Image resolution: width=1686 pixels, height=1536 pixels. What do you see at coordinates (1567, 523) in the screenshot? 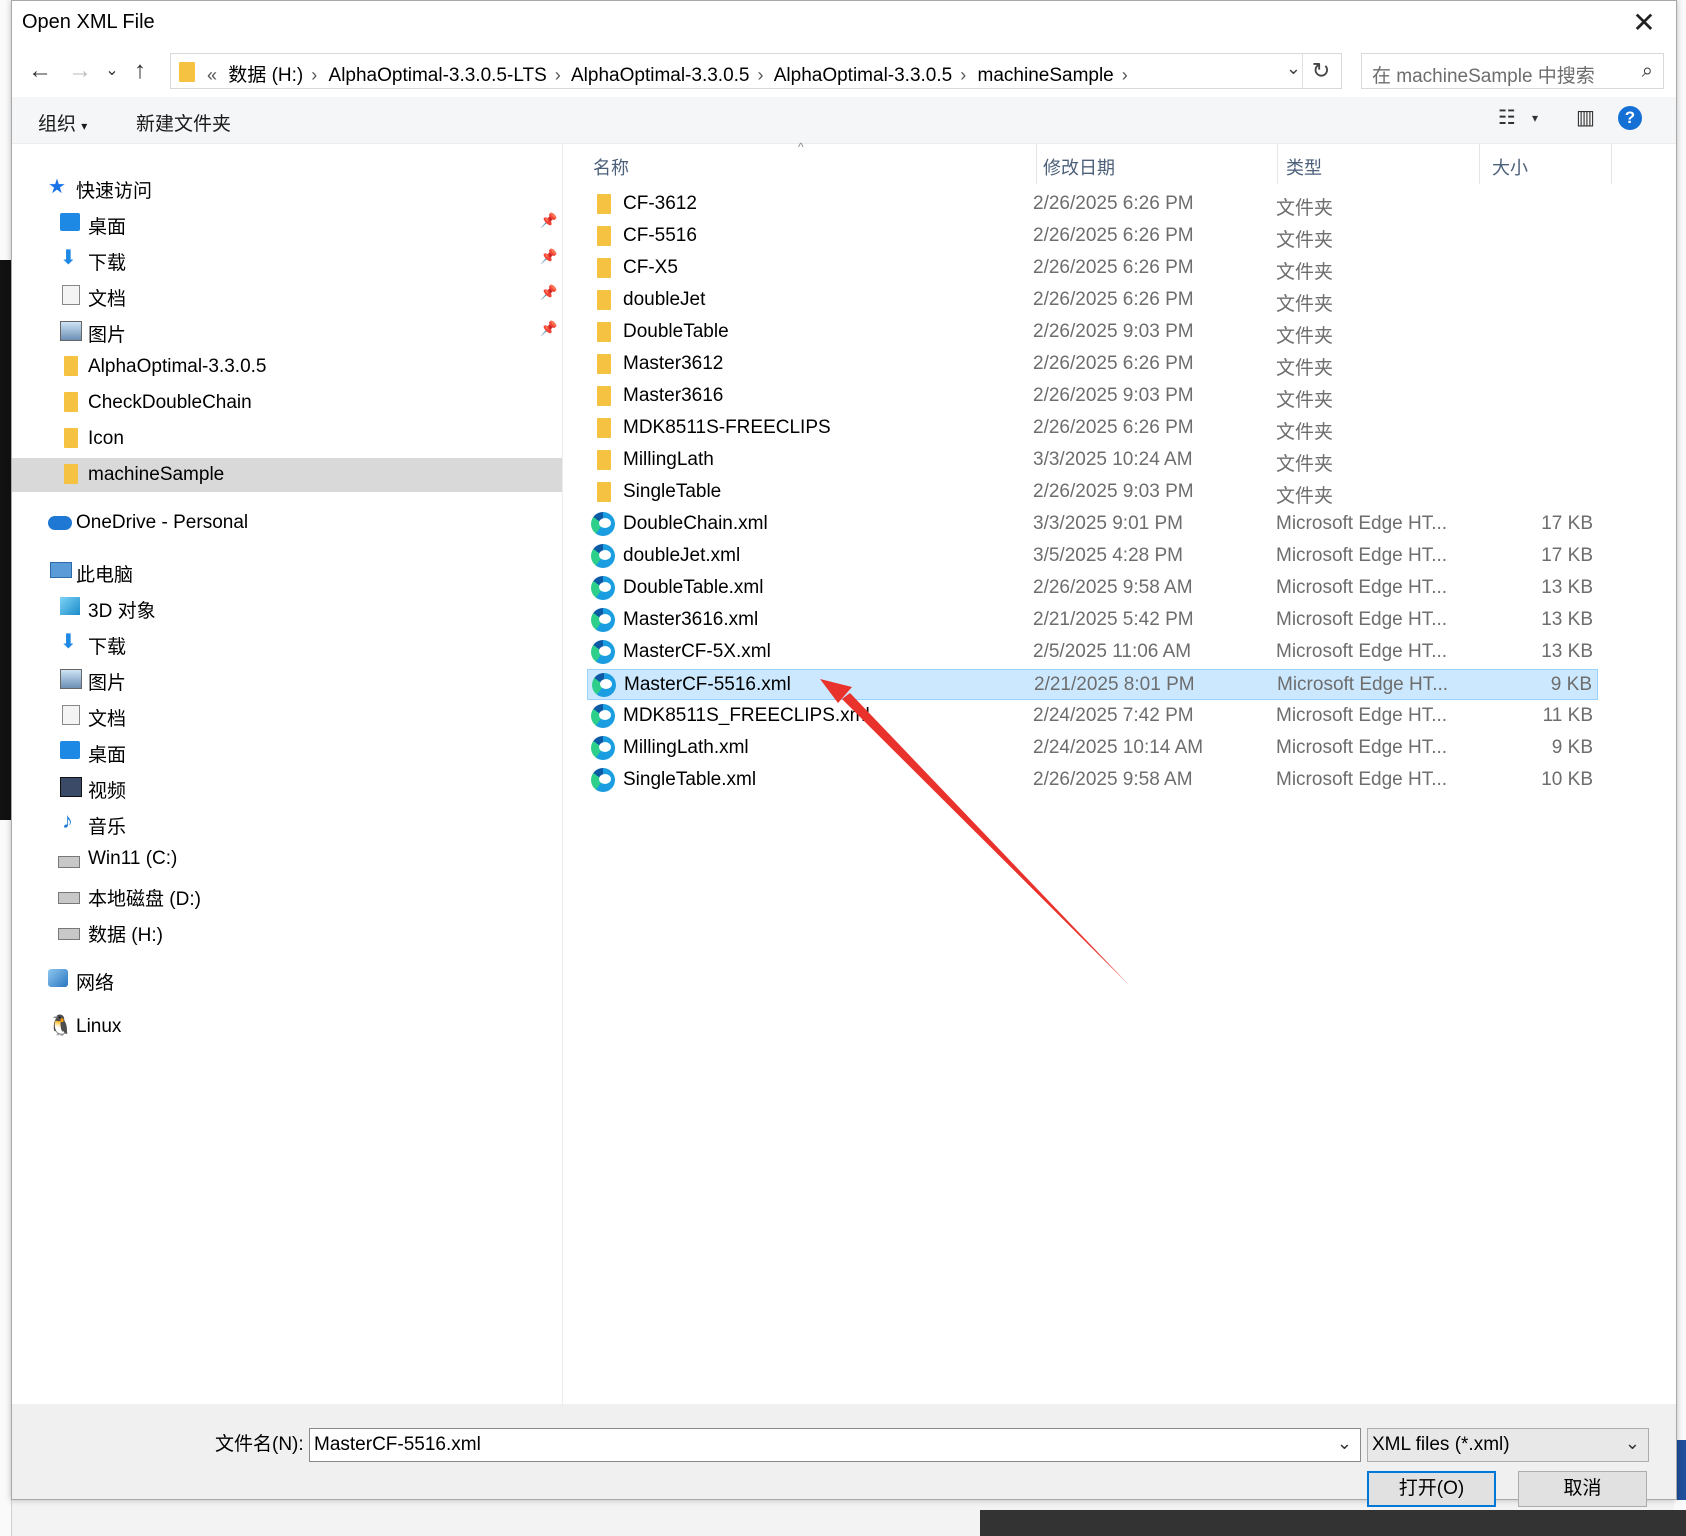
I see `file-size: 17 KB` at bounding box center [1567, 523].